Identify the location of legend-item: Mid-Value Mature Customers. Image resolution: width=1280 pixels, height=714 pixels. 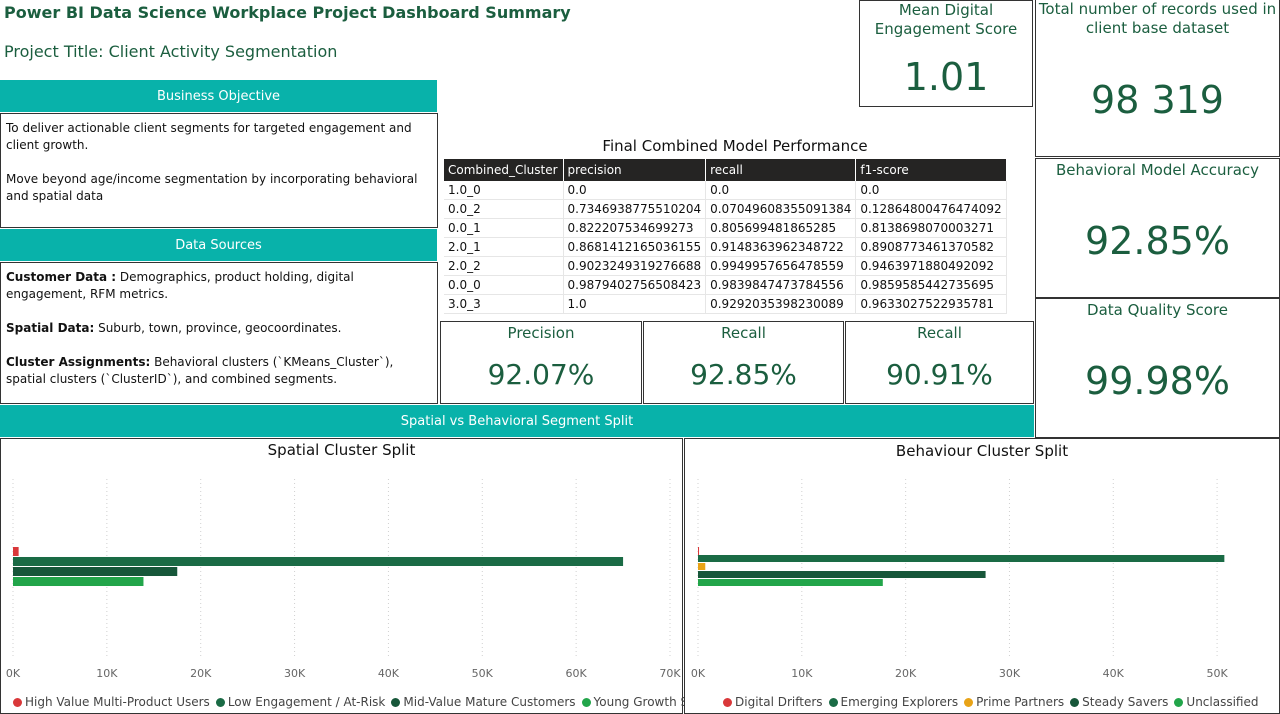
(483, 702).